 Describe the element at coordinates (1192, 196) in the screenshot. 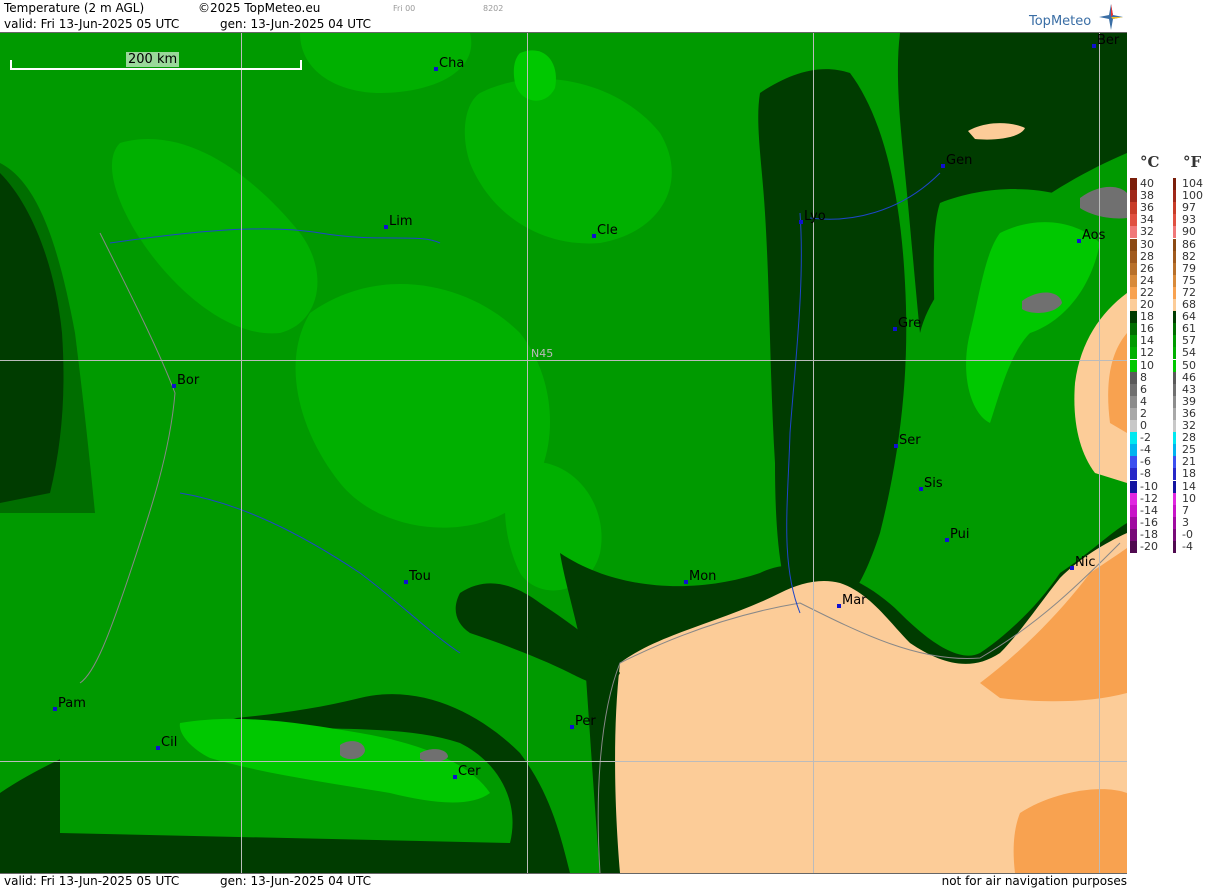

I see `fahrenheit-tick: 100` at that location.